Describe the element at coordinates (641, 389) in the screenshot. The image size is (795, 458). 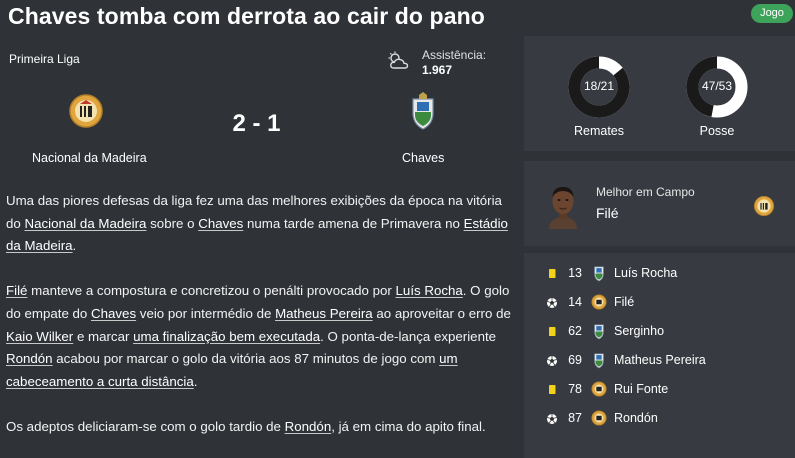
I see `event-player: Rui Fonte` at that location.